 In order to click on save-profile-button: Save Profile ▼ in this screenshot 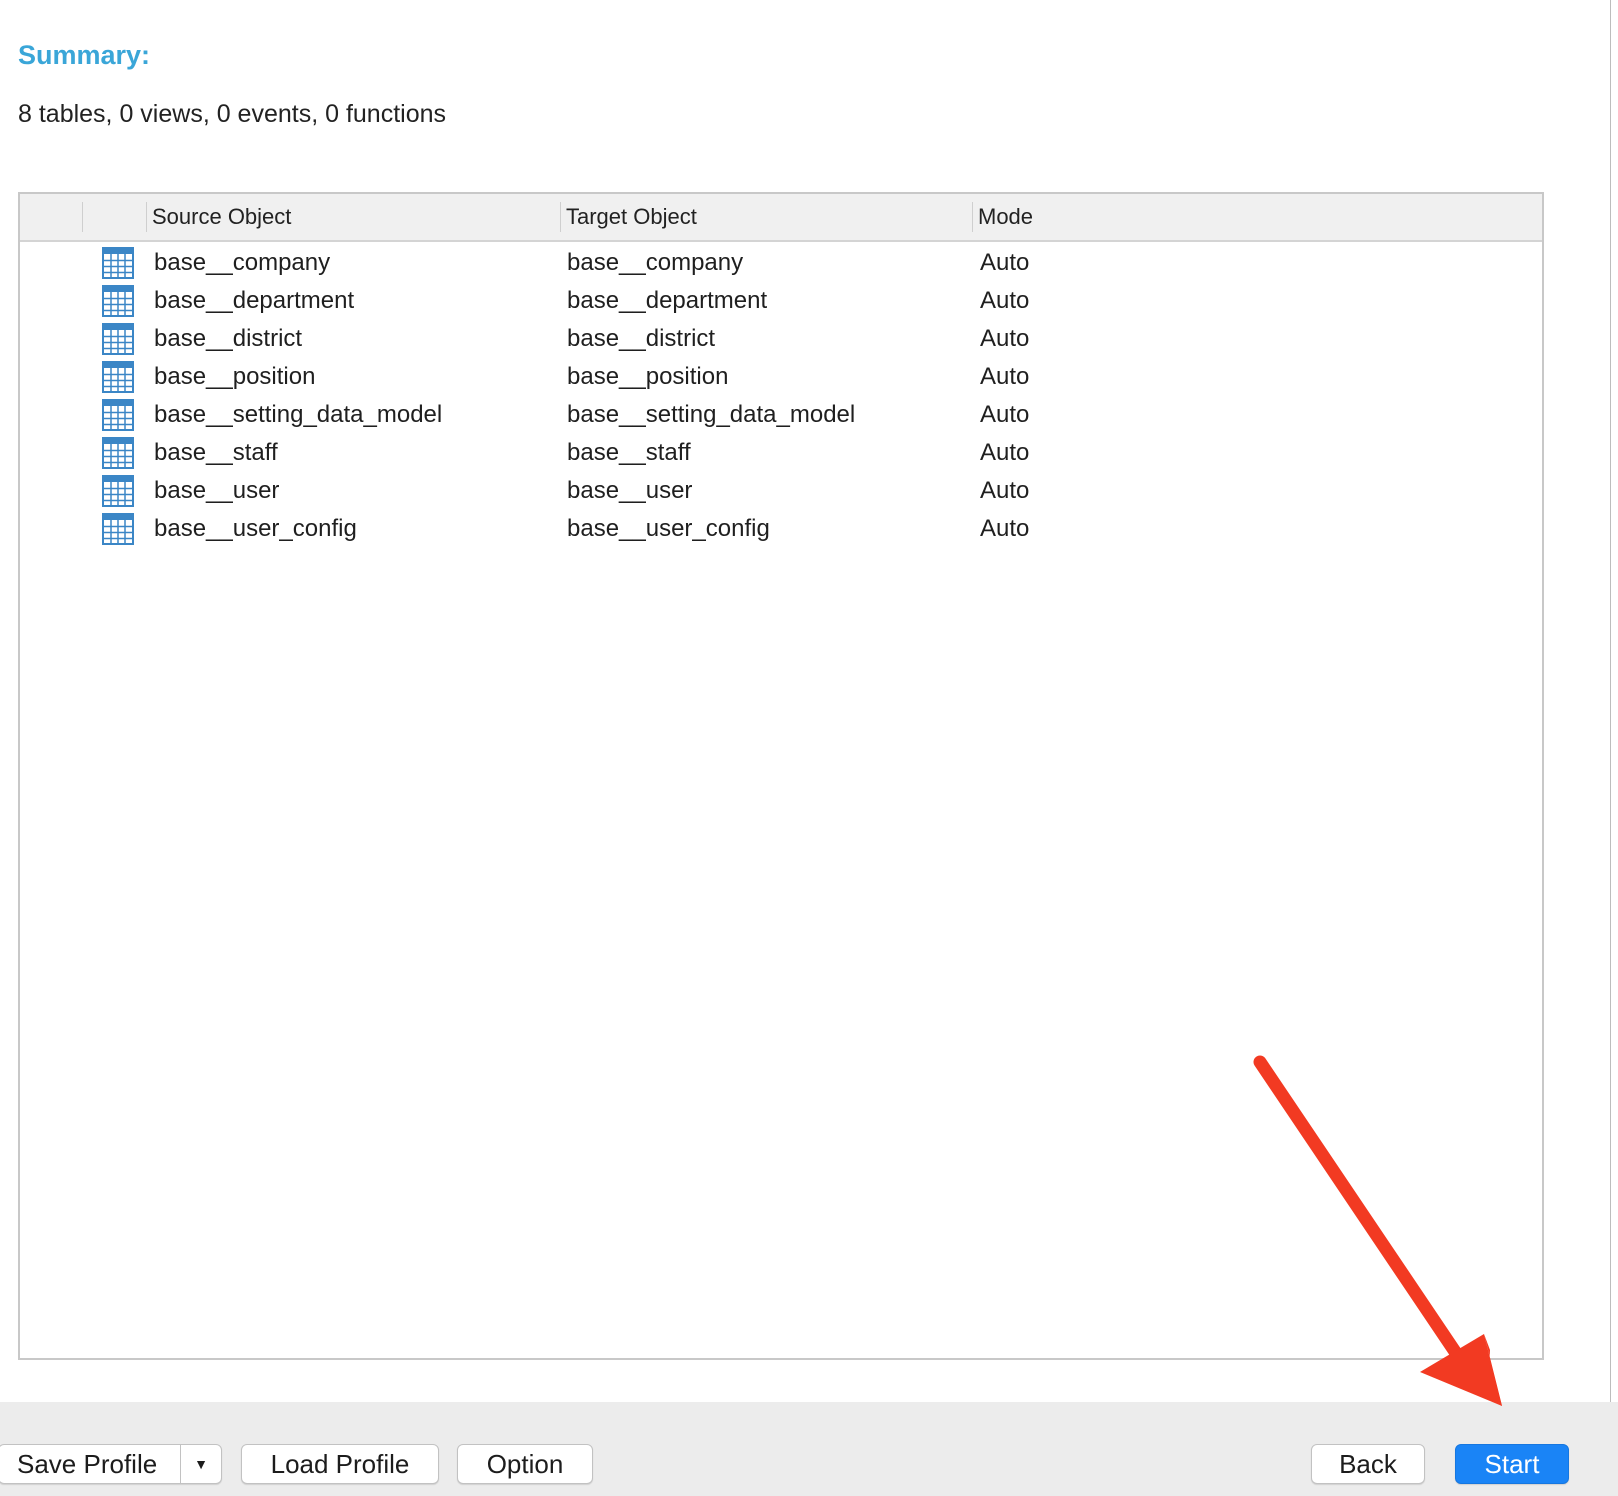, I will do `click(111, 1464)`.